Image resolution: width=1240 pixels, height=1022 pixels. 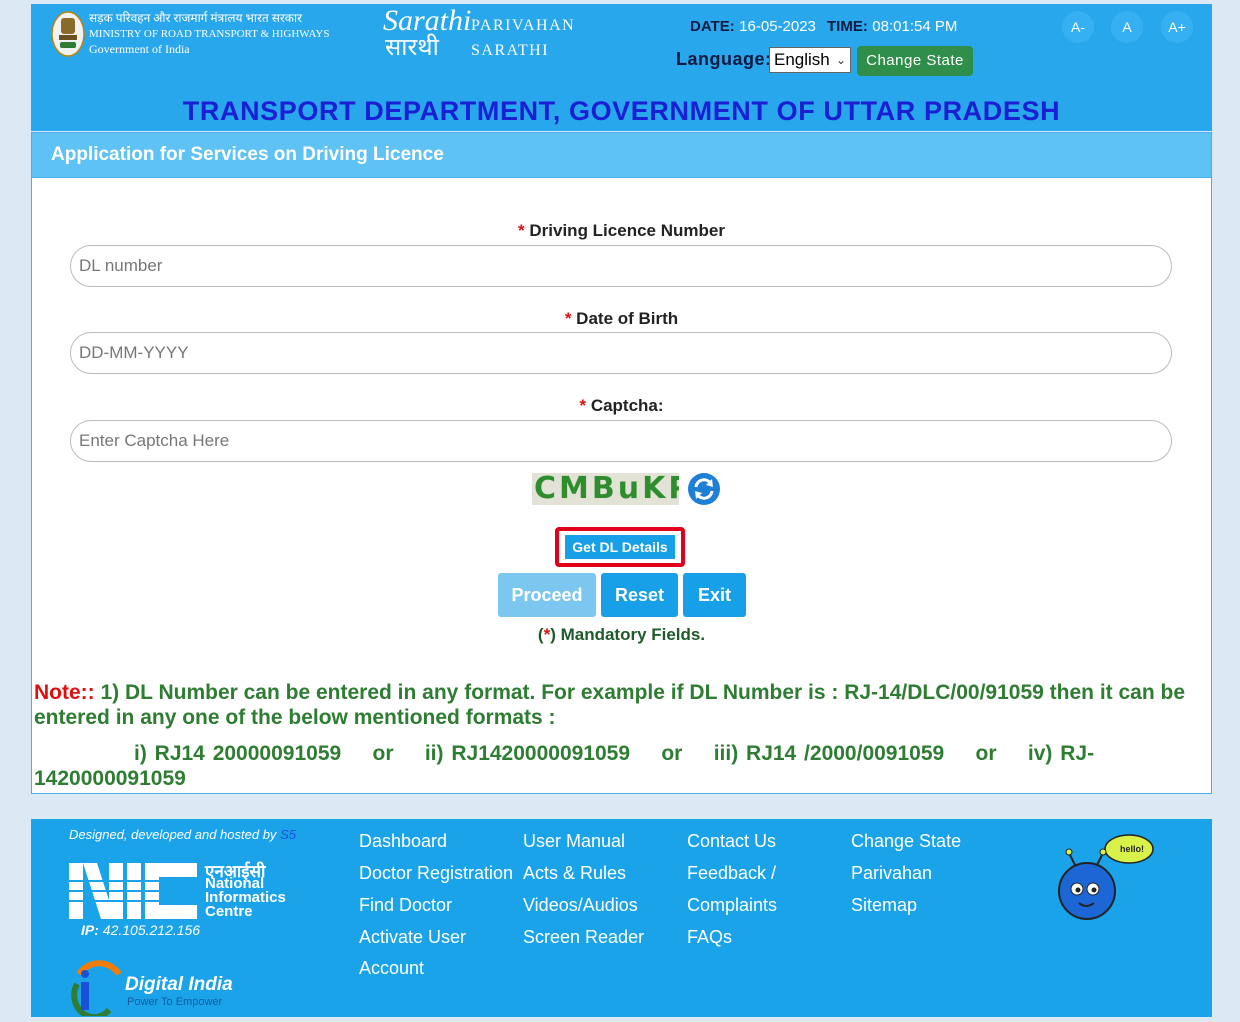 I want to click on date-value: 16-05-2023, so click(x=777, y=26).